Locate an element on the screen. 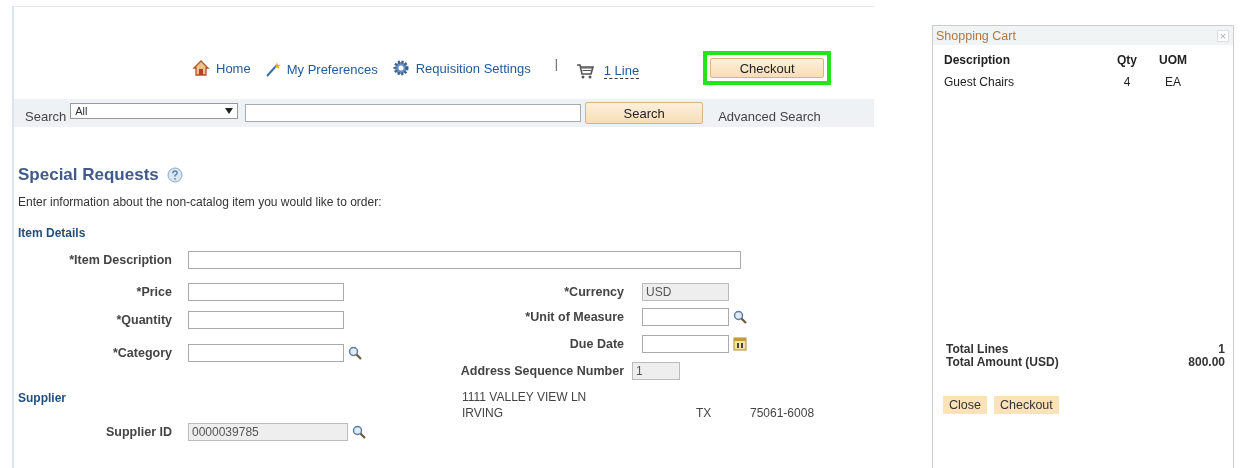 This screenshot has height=468, width=1252. nav-link: Requisition Settings is located at coordinates (461, 74).